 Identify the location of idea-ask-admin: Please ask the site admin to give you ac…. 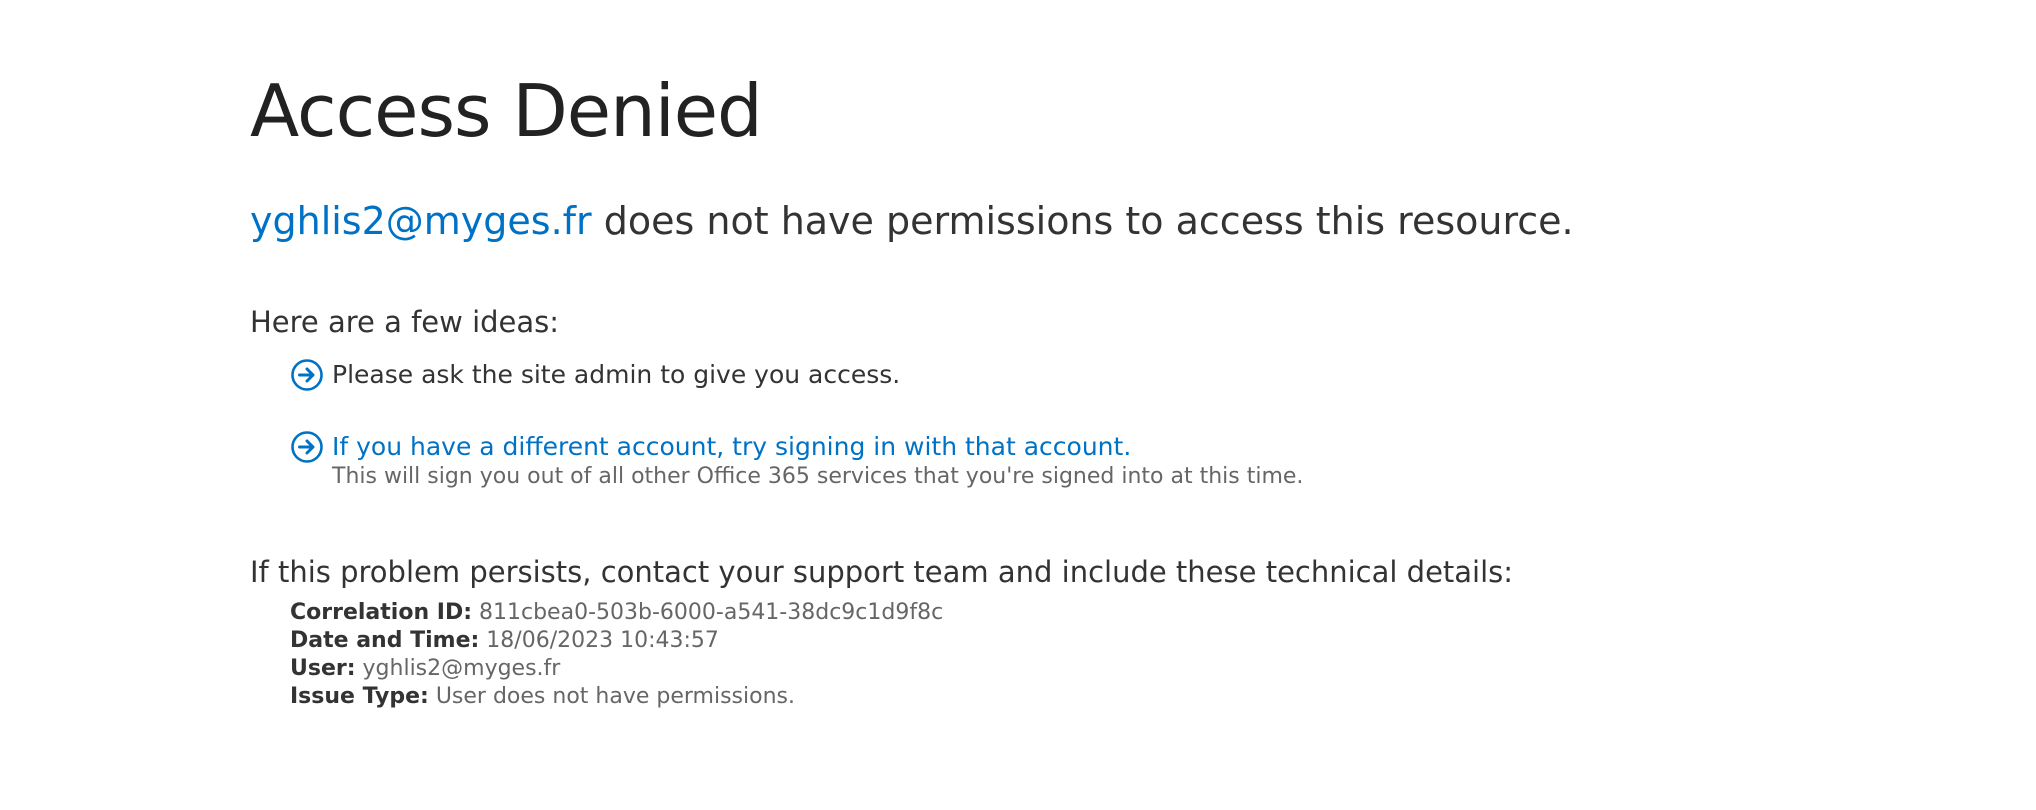
(595, 375).